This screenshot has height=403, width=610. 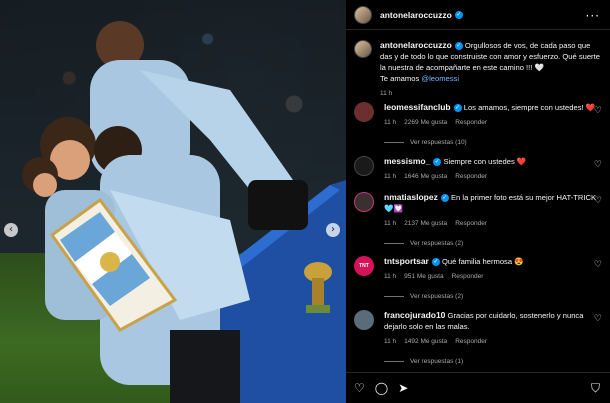 What do you see at coordinates (485, 161) in the screenshot?
I see `comment-text: Siempre con ustedes ❤️` at bounding box center [485, 161].